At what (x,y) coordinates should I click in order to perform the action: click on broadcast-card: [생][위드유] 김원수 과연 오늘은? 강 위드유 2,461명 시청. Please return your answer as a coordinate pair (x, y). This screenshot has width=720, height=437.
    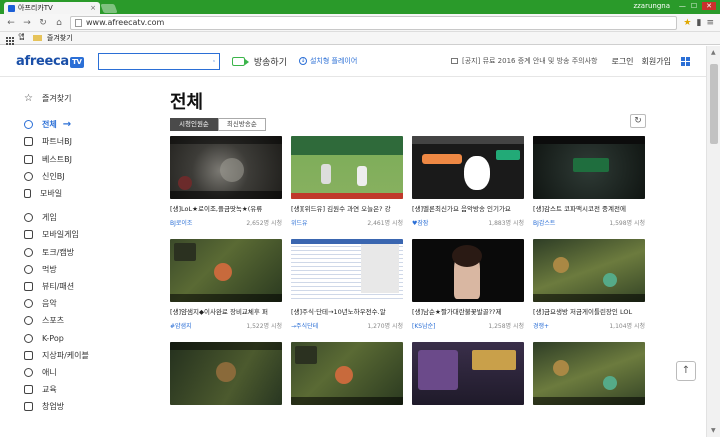
    Looking at the image, I should click on (347, 181).